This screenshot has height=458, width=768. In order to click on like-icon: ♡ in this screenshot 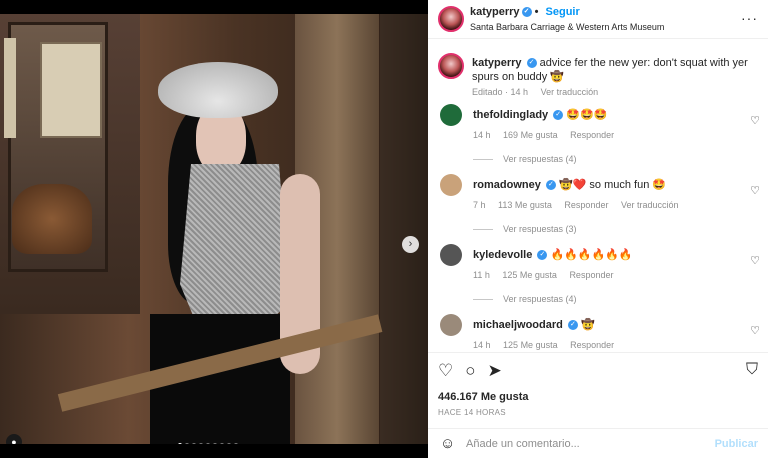, I will do `click(445, 371)`.